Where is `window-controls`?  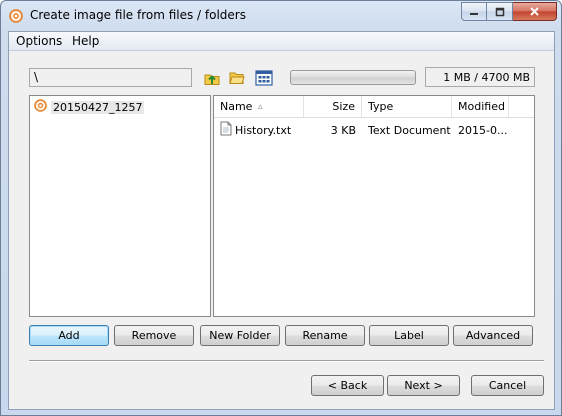
window-controls is located at coordinates (509, 11).